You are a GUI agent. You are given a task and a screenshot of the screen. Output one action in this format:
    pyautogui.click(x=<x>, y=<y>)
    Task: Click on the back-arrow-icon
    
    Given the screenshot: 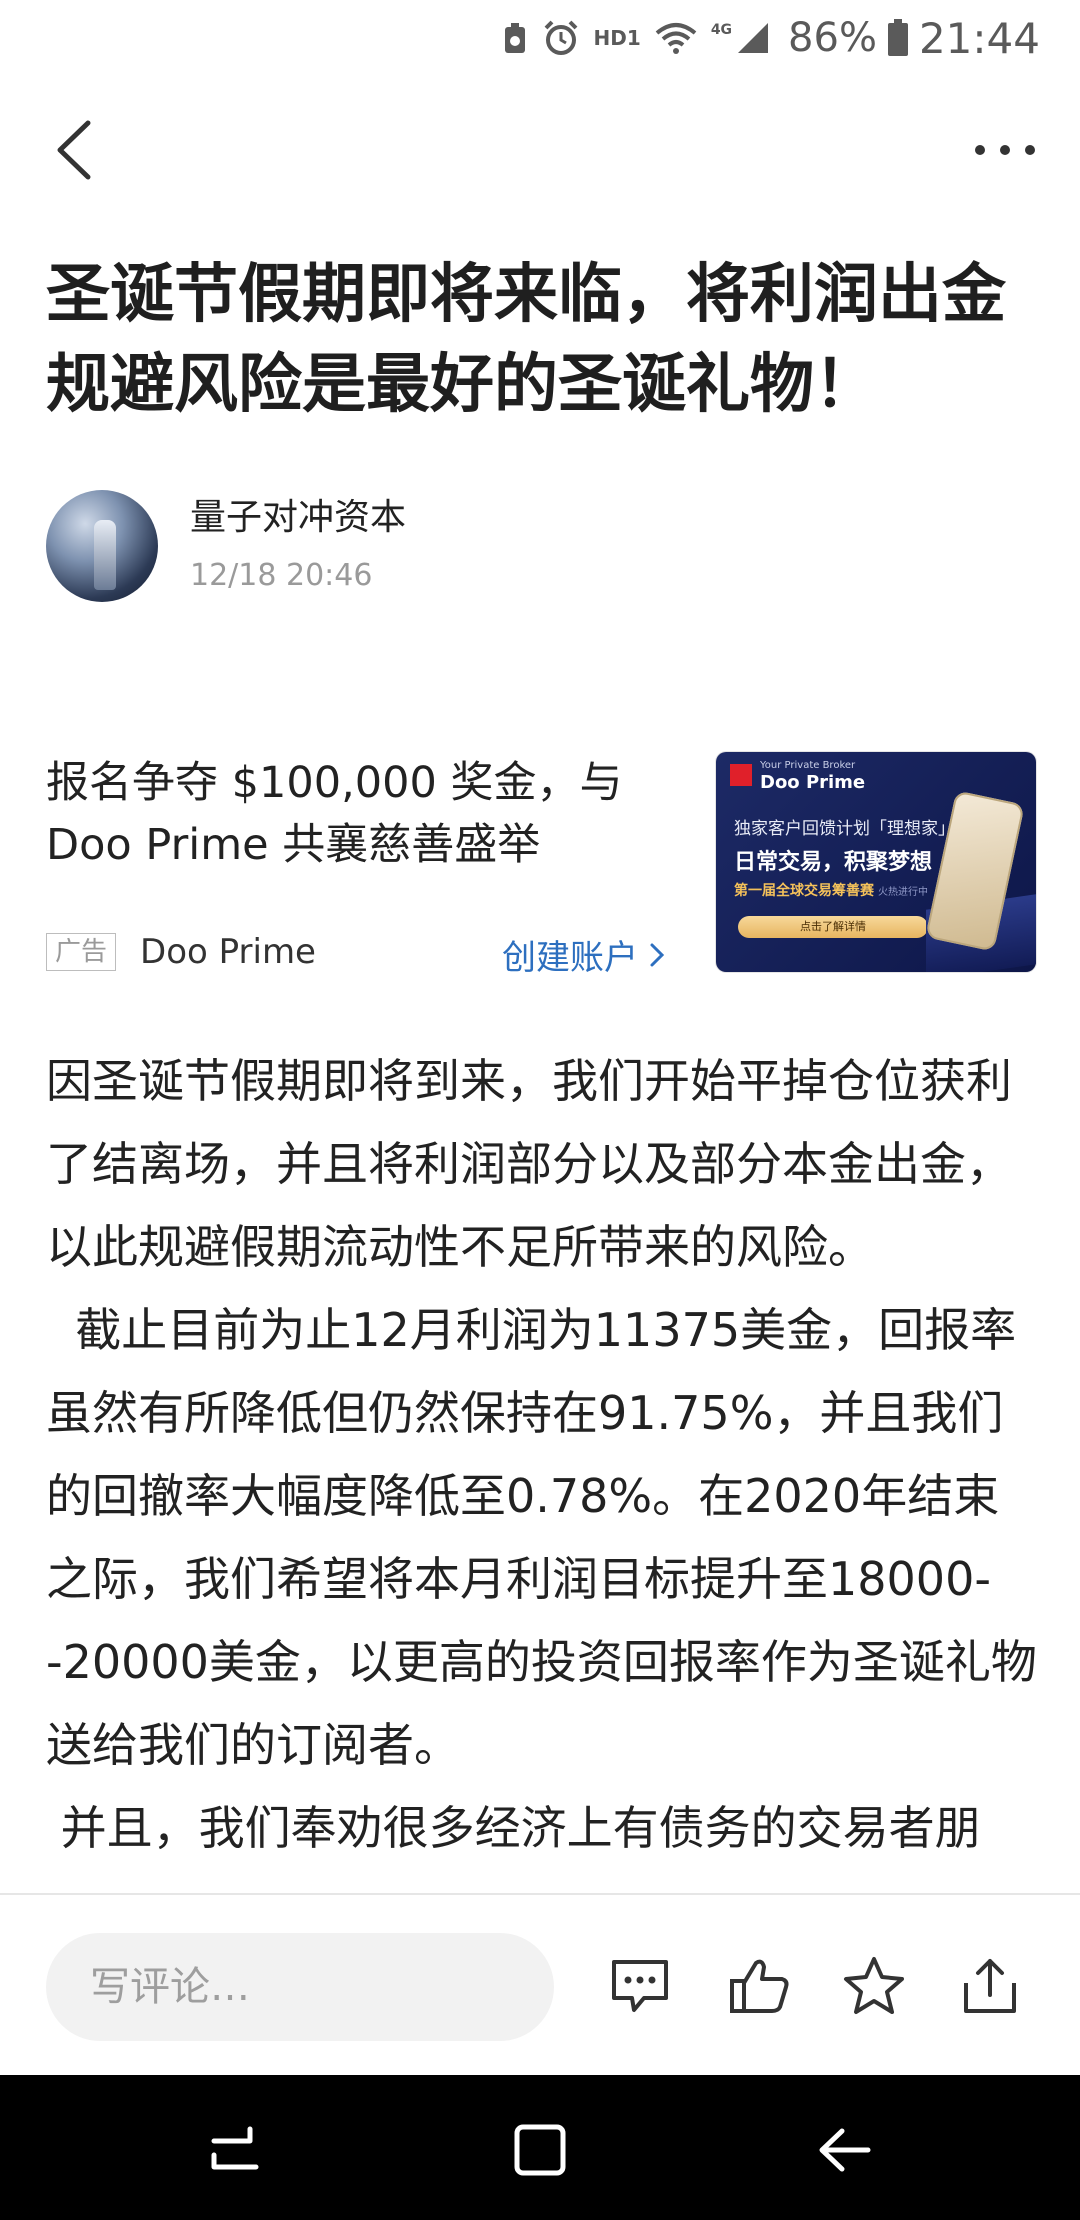 What is the action you would take?
    pyautogui.click(x=845, y=2150)
    